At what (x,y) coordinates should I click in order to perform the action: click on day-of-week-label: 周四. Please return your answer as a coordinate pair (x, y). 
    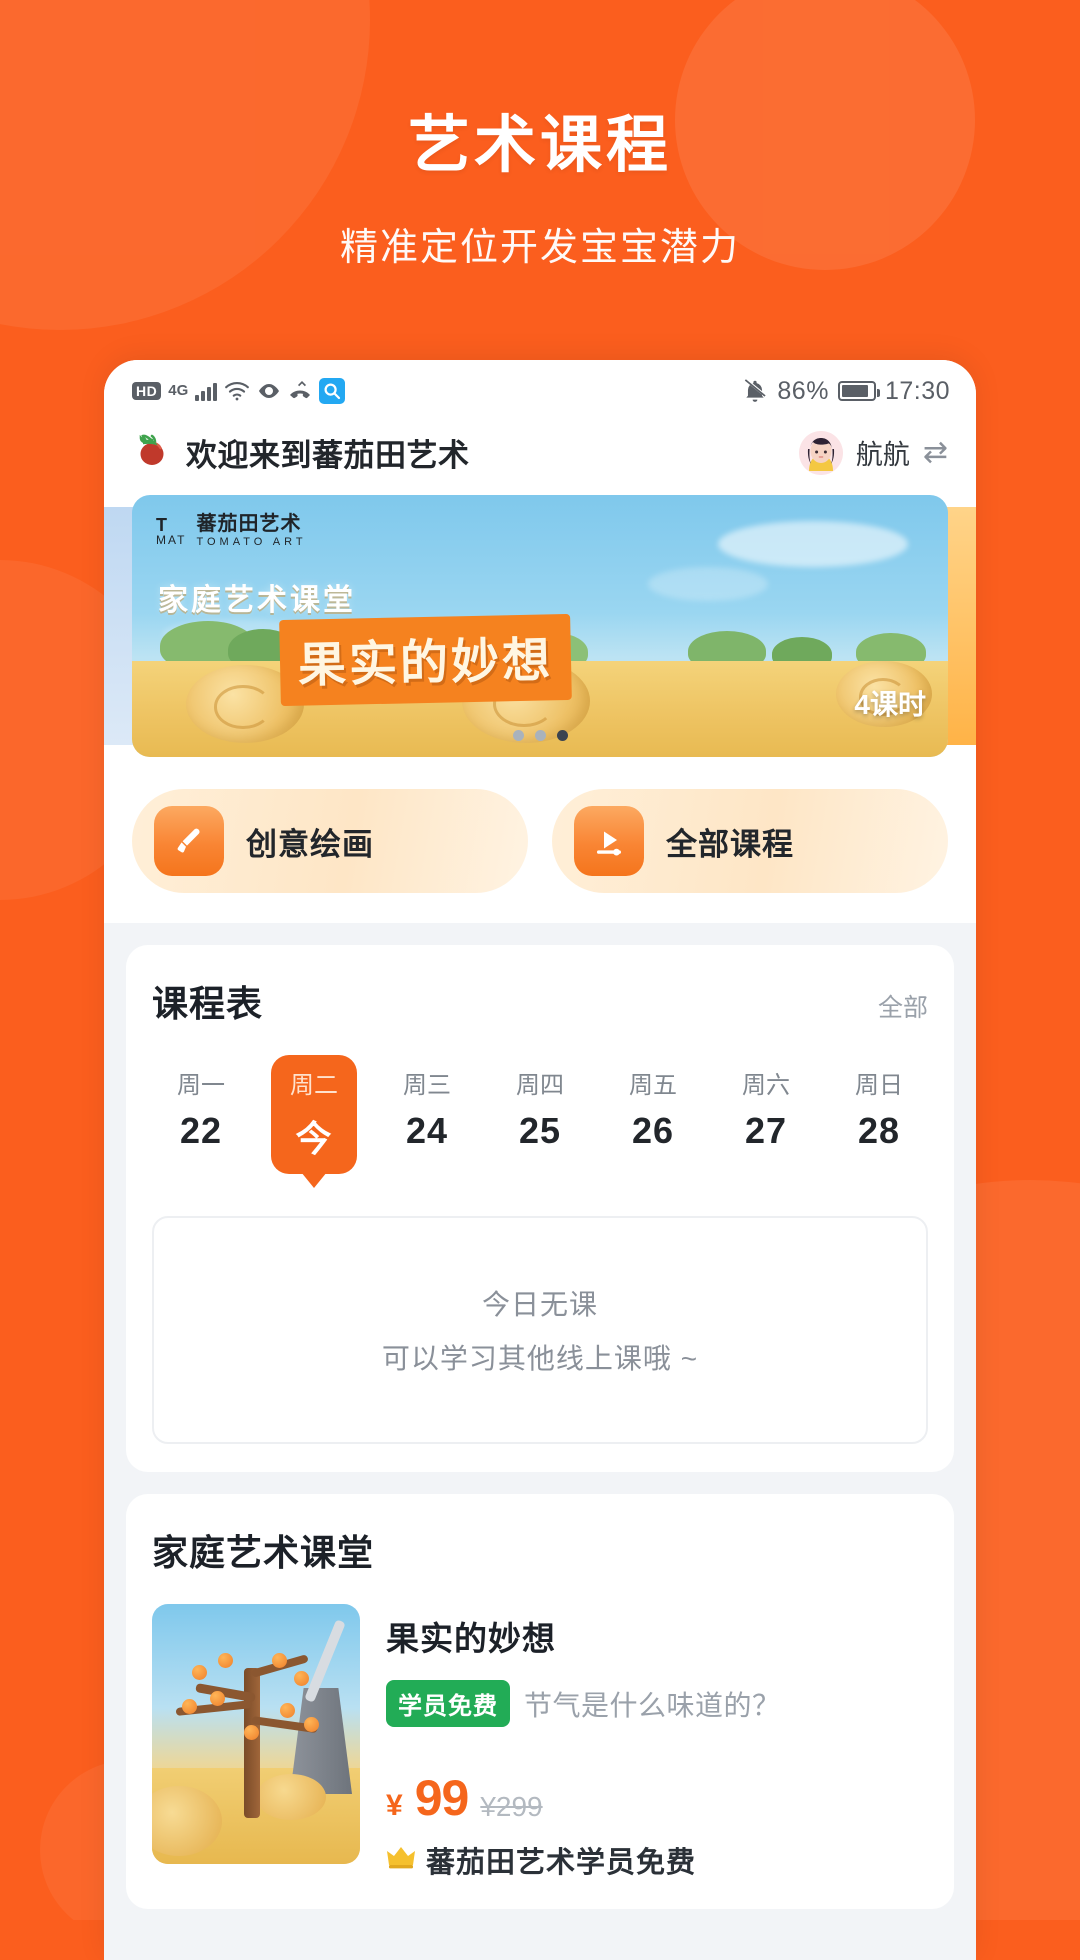
    Looking at the image, I should click on (540, 1085).